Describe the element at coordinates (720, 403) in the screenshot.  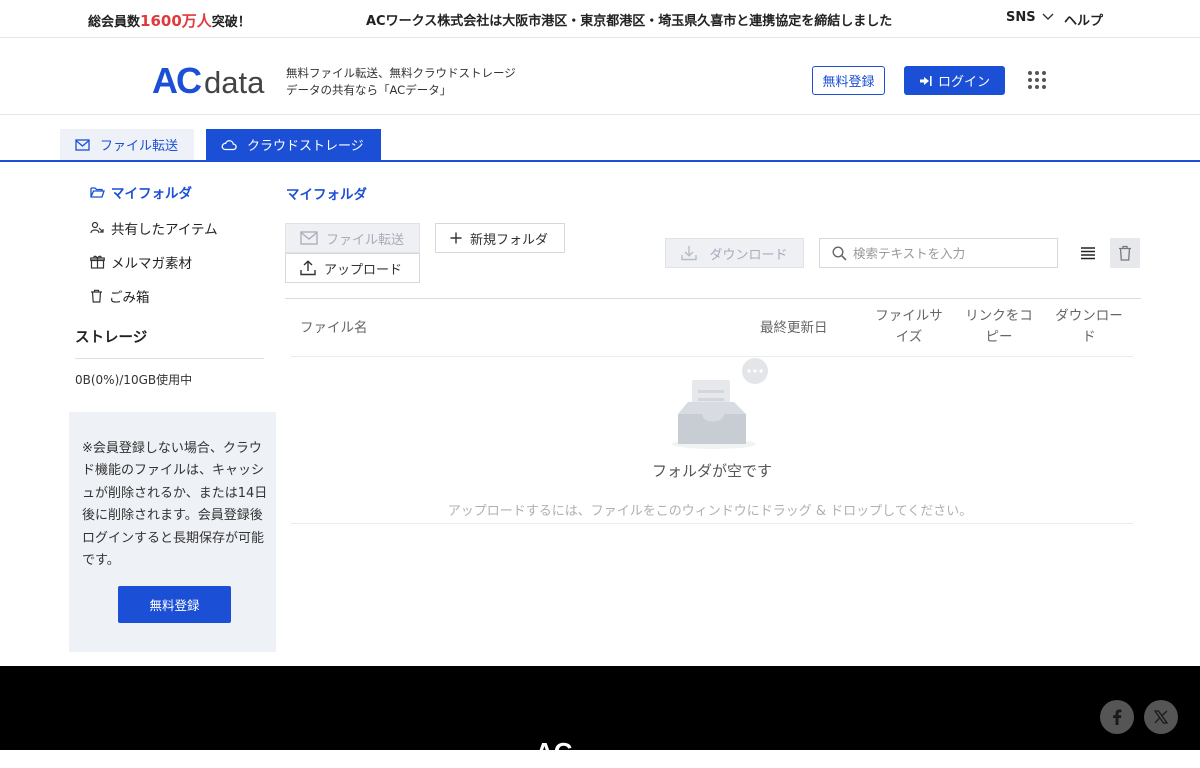
I see `empty-inbox-icon` at that location.